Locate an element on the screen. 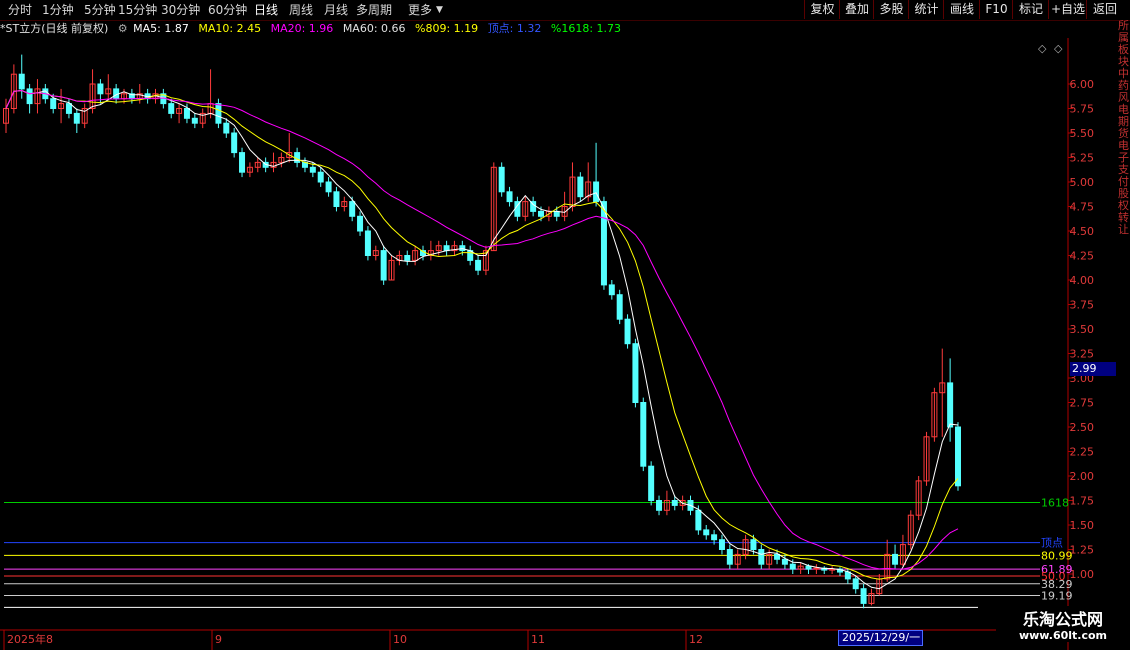  x-tick-label: 11 is located at coordinates (538, 639).